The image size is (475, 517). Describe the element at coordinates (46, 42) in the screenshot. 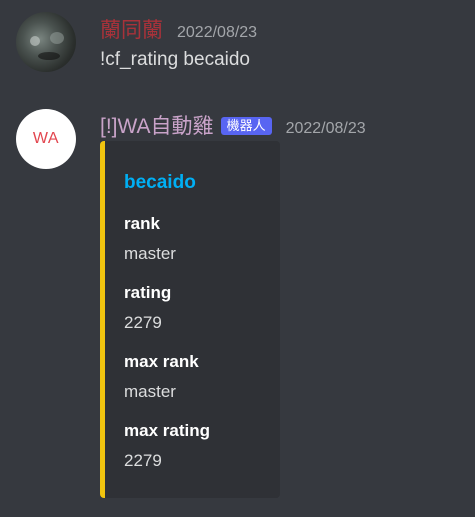

I see `user-avatar` at that location.